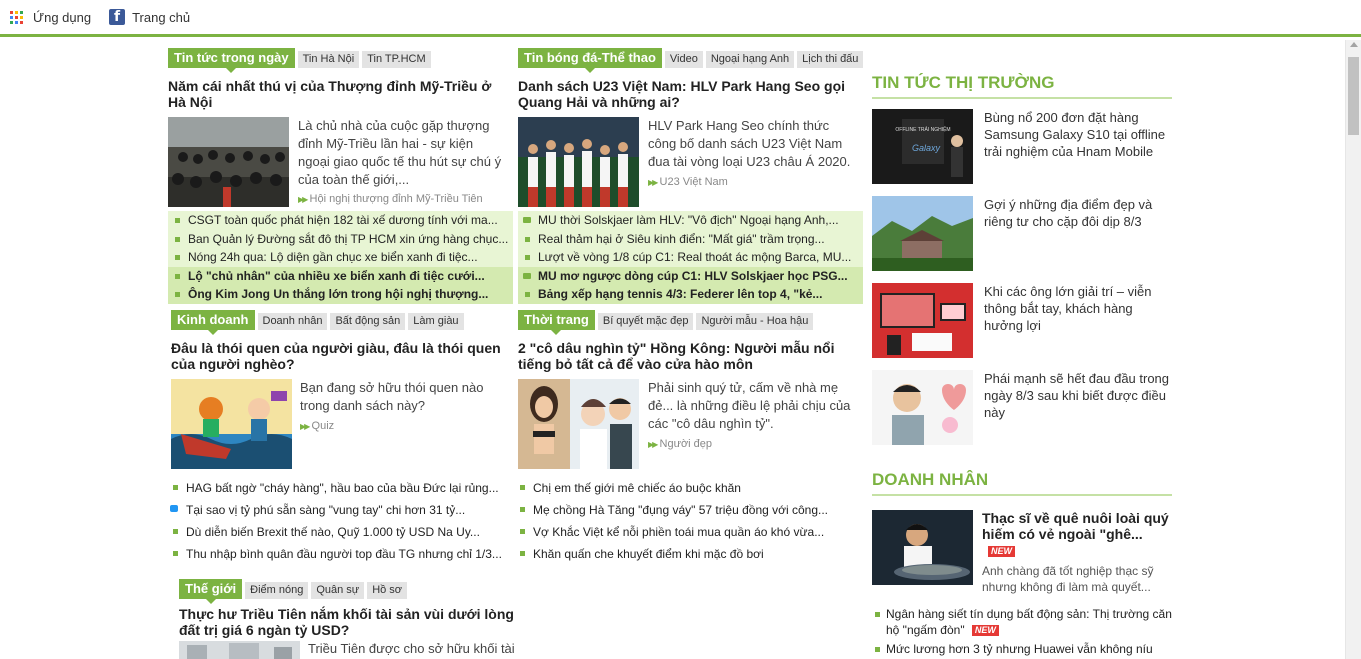  What do you see at coordinates (685, 555) in the screenshot?
I see `list-item: Khăn quấn che khuyết điểm khi mặc đồ bơi` at bounding box center [685, 555].